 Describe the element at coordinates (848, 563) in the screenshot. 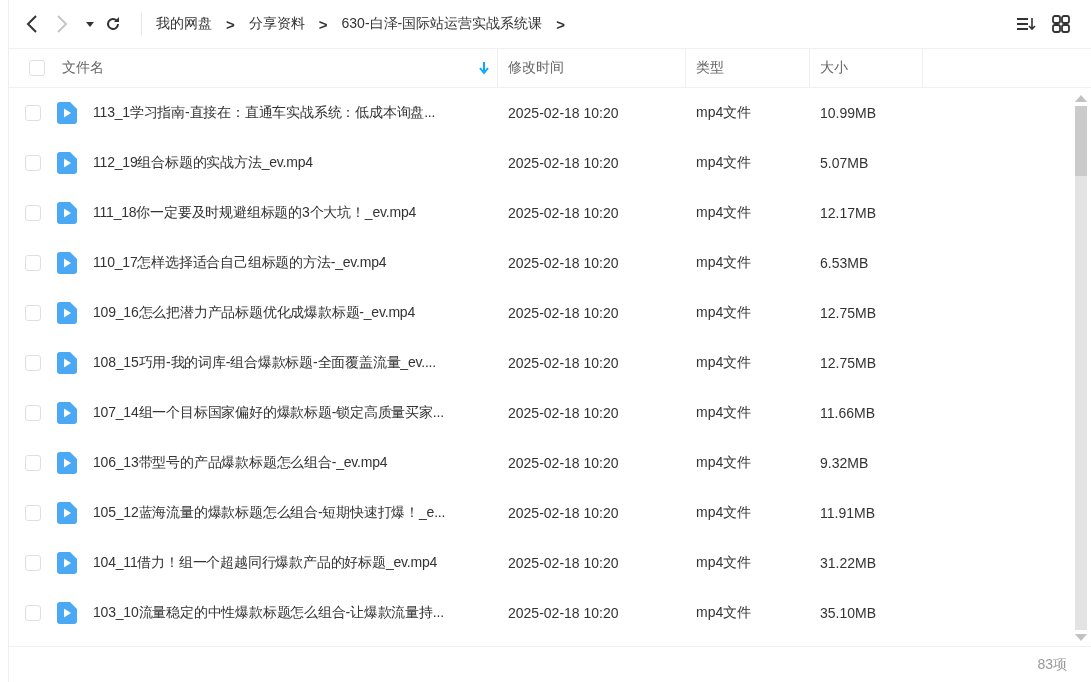

I see `file-size: 31.22MB` at that location.